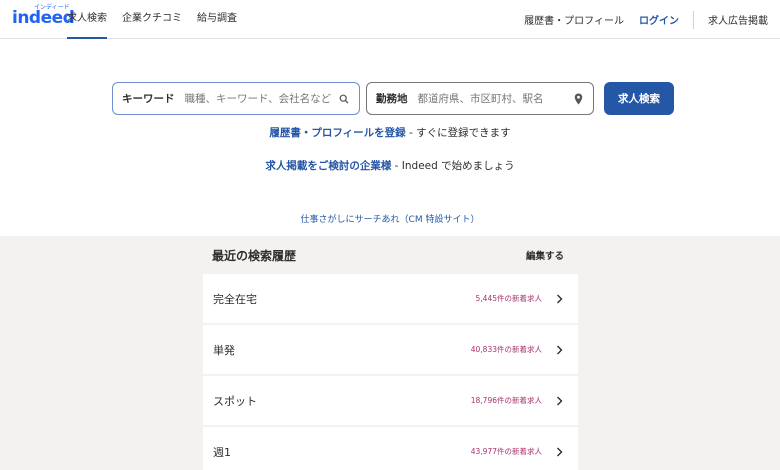 This screenshot has height=470, width=780. I want to click on location-input, so click(494, 98).